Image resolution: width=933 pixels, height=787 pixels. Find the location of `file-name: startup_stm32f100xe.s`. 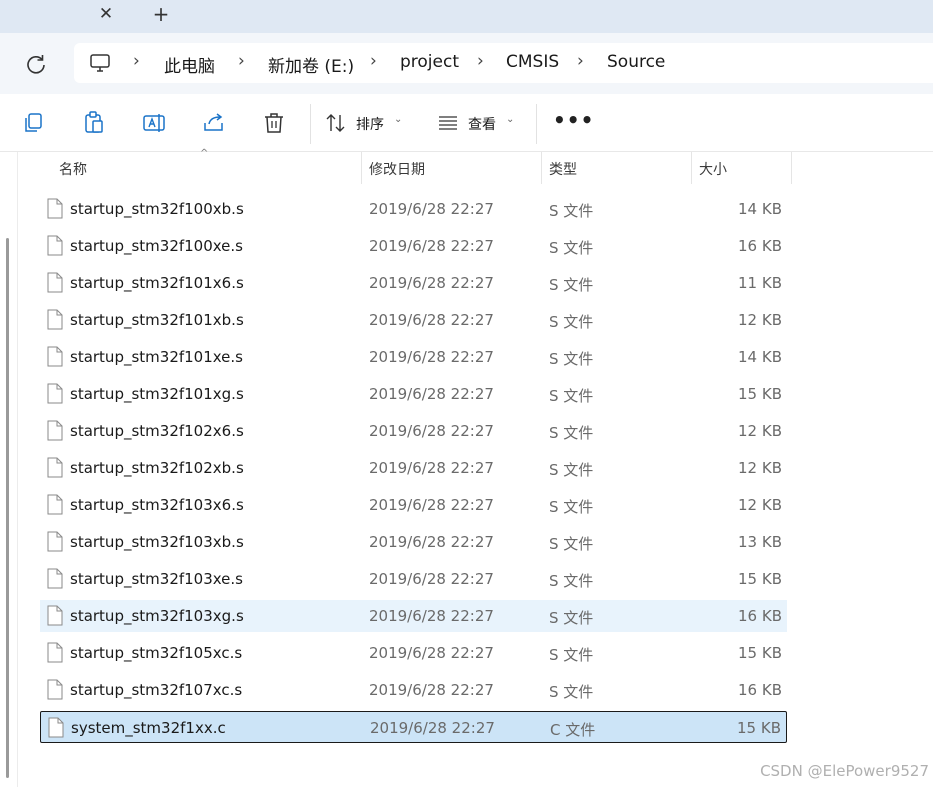

file-name: startup_stm32f100xe.s is located at coordinates (156, 246).